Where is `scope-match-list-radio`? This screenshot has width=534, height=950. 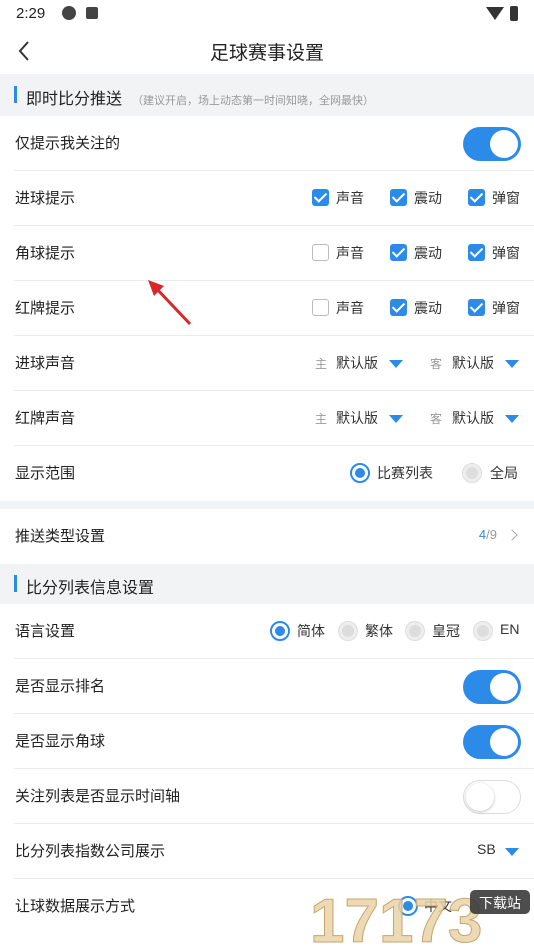
scope-match-list-radio is located at coordinates (360, 473).